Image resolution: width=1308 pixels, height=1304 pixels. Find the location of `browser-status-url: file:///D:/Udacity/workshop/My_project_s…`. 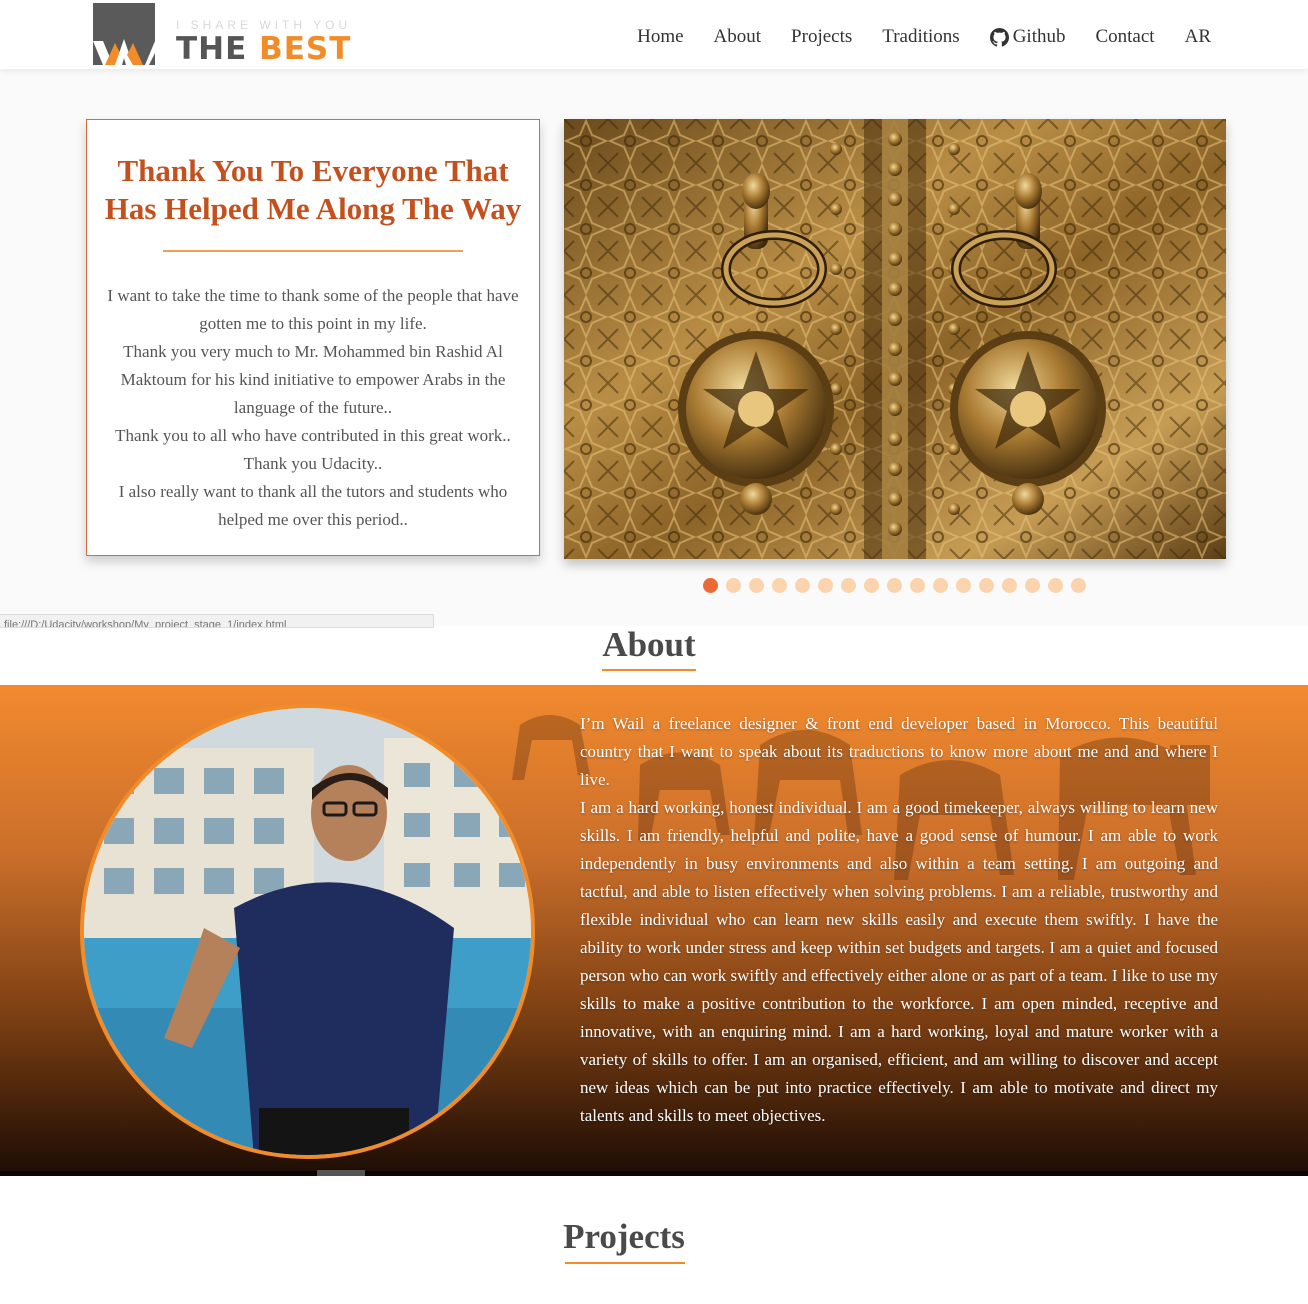

browser-status-url: file:///D:/Udacity/workshop/My_project_s… is located at coordinates (217, 621).